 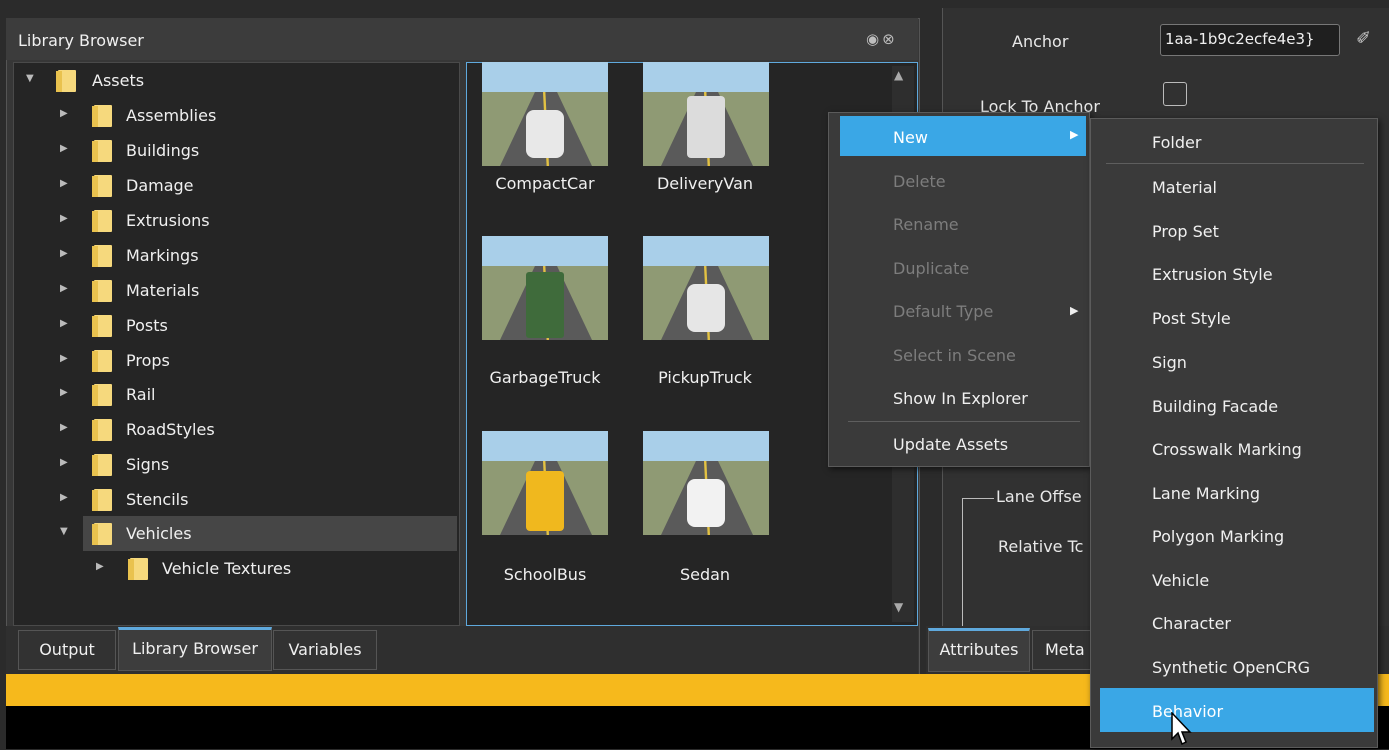 What do you see at coordinates (959, 289) in the screenshot?
I see `context-menu` at bounding box center [959, 289].